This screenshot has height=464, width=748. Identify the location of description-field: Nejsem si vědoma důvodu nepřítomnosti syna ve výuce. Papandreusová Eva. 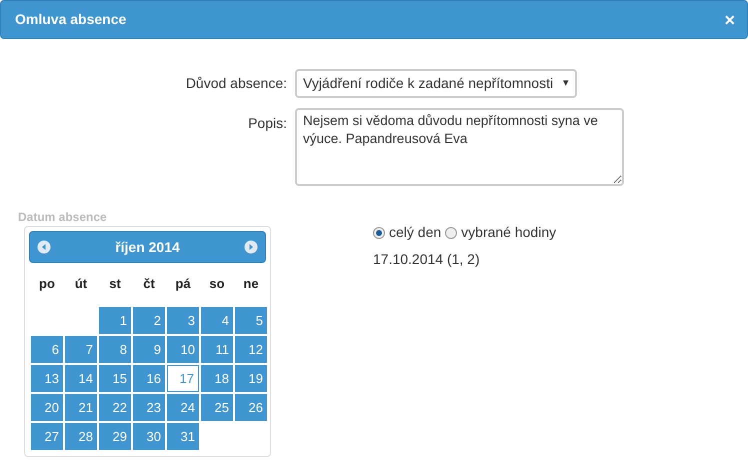
(459, 147).